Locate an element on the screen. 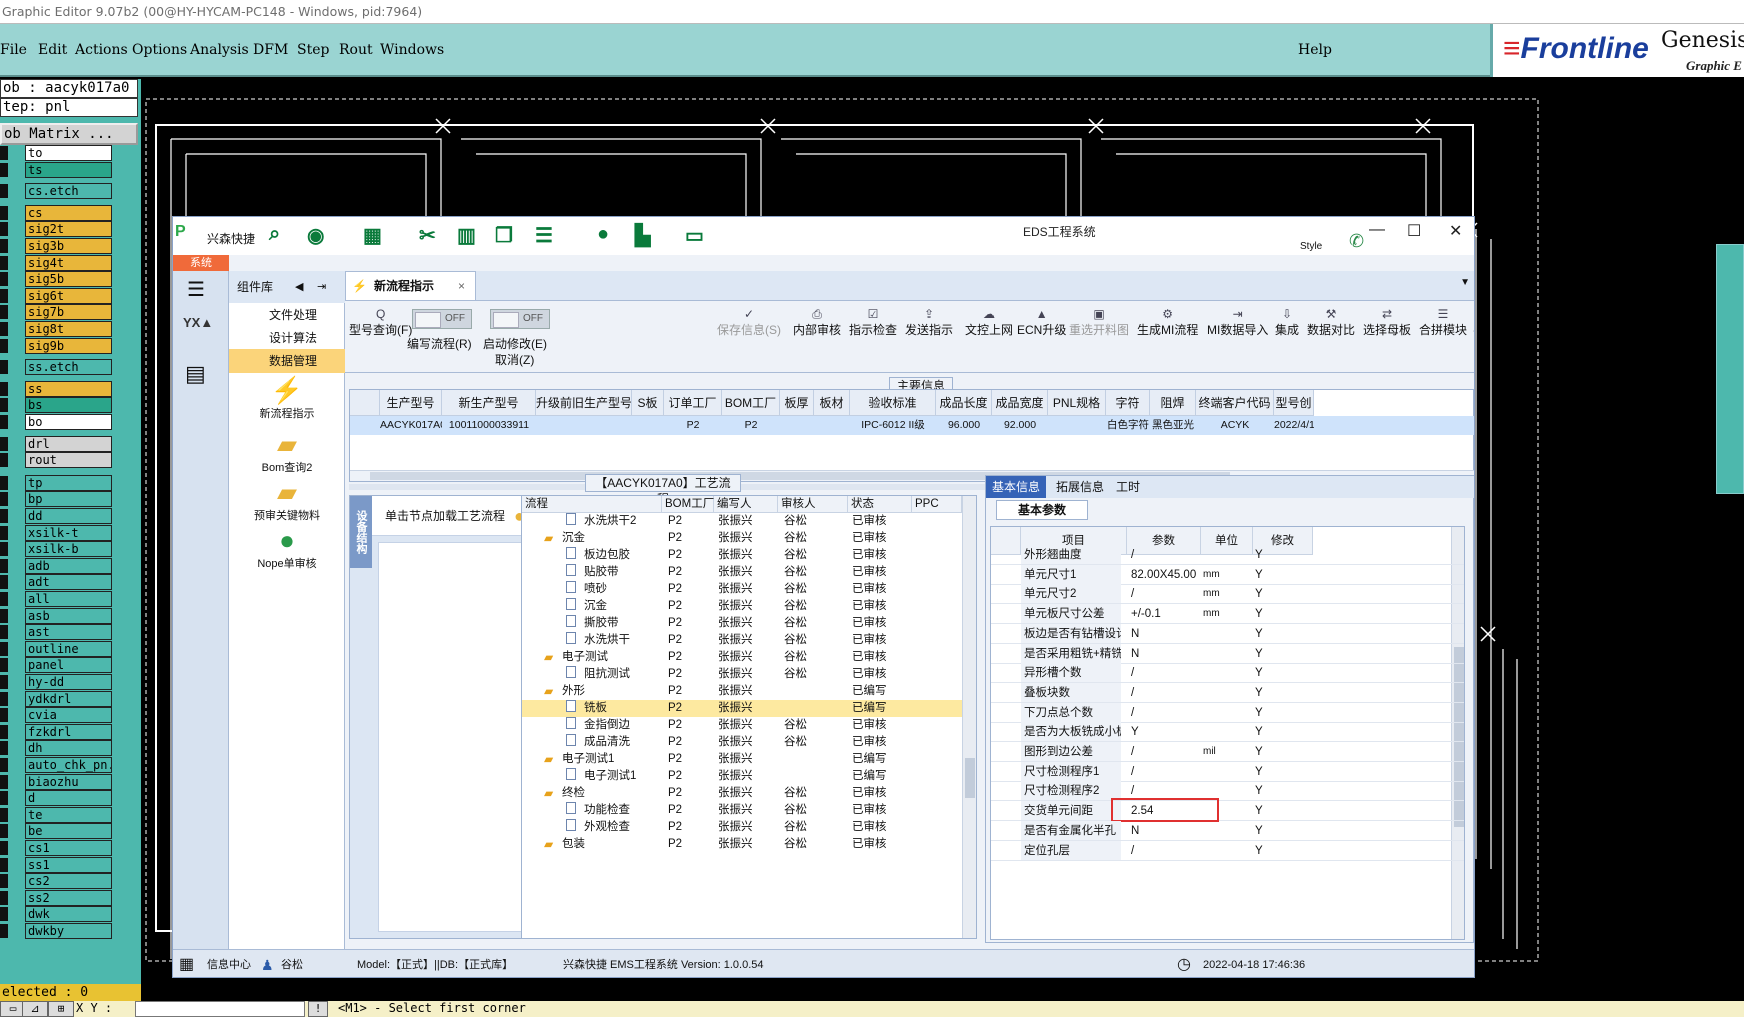  layer-row: bs is located at coordinates (56, 405).